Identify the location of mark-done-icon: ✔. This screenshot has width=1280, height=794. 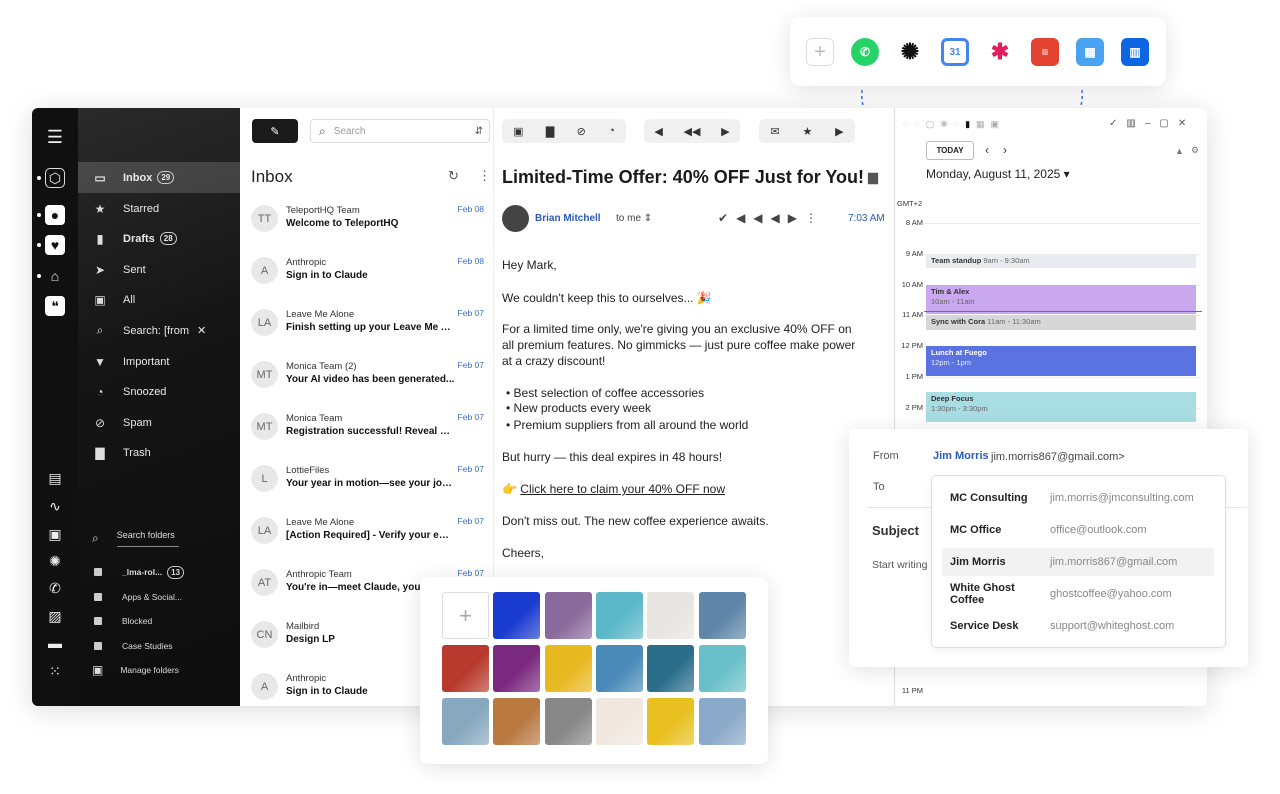
(727, 218).